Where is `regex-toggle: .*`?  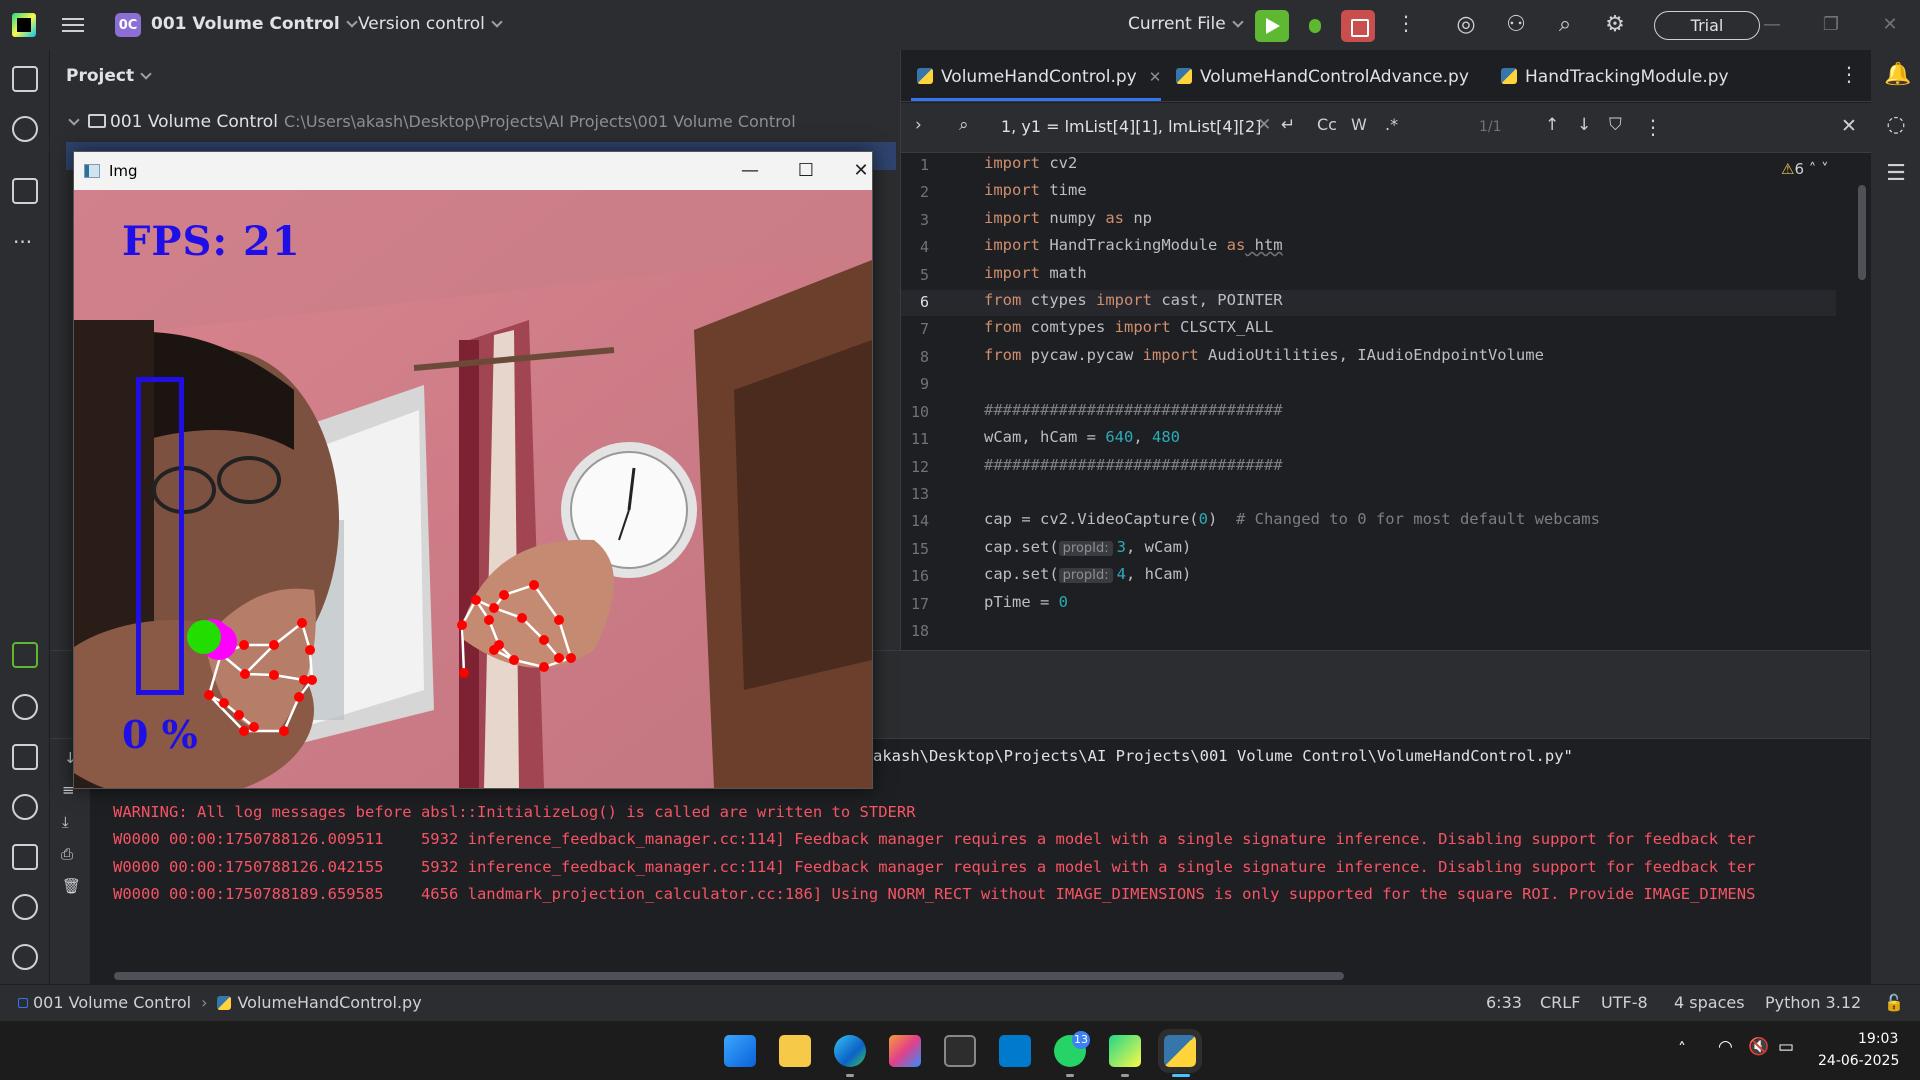
regex-toggle: .* is located at coordinates (1391, 124).